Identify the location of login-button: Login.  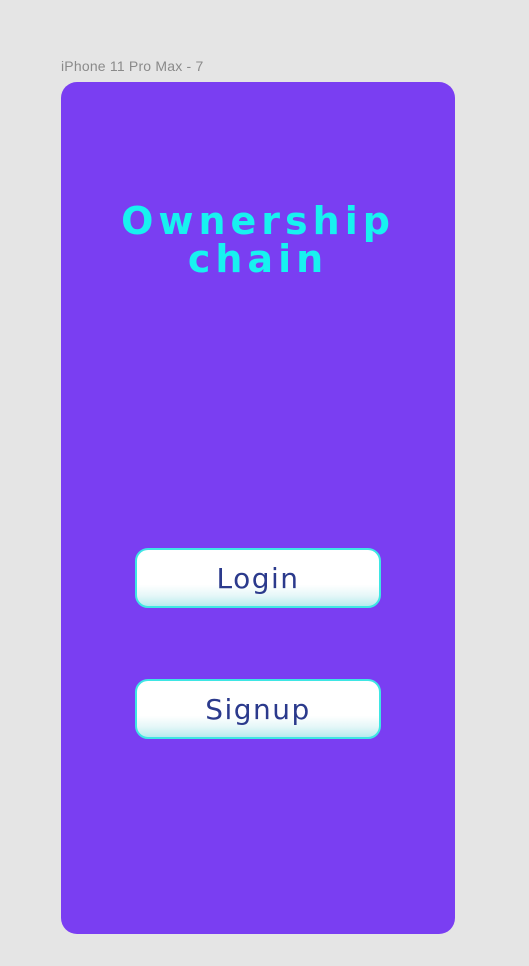
(258, 578).